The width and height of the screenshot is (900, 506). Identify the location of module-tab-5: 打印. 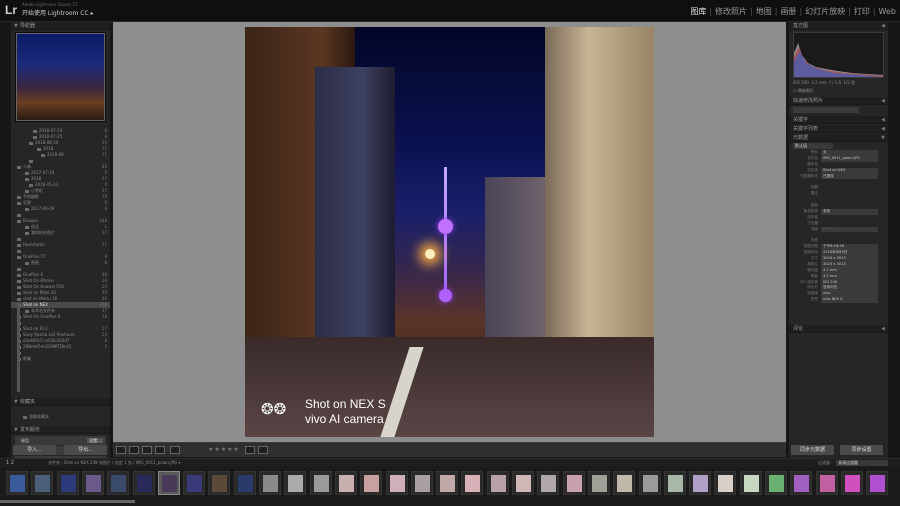
(862, 11).